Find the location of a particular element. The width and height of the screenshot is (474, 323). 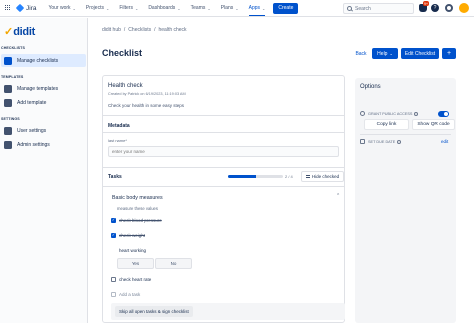

nav-your-work: Your work ⌄ is located at coordinates (61, 8).